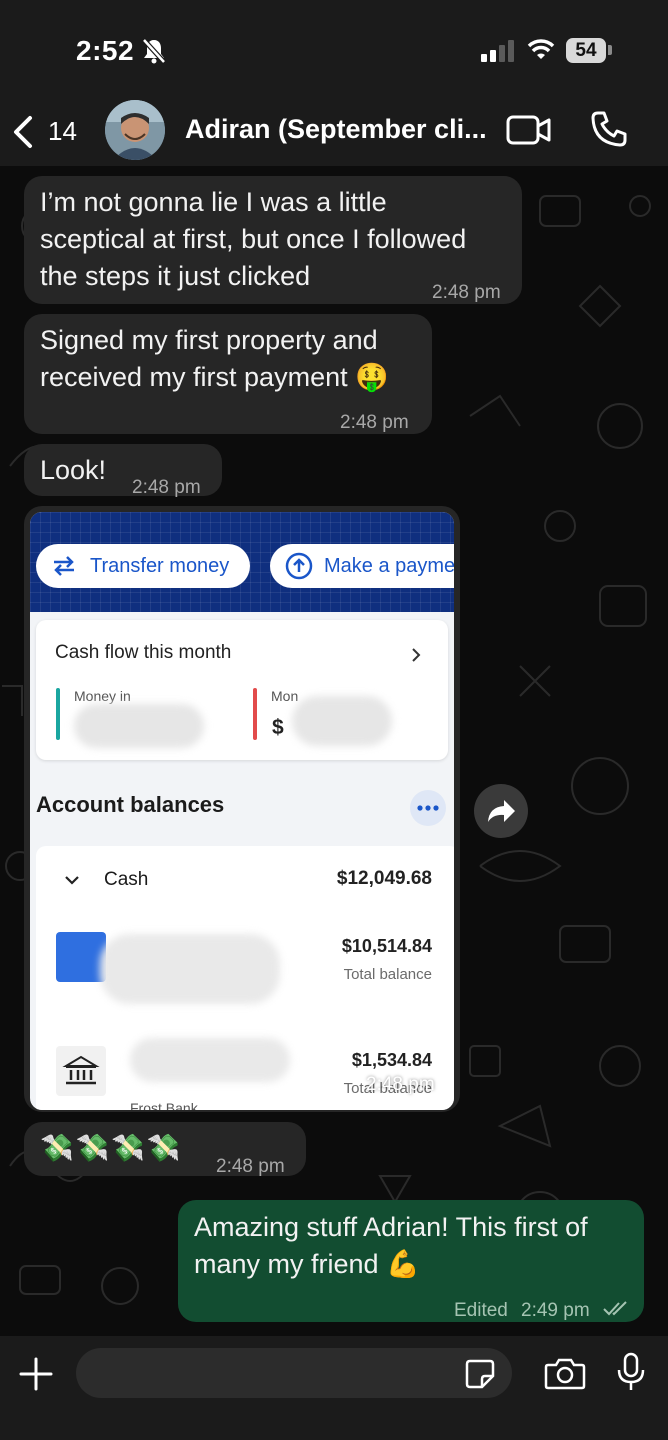  Describe the element at coordinates (278, 727) in the screenshot. I see `money-out-prefix: $` at that location.